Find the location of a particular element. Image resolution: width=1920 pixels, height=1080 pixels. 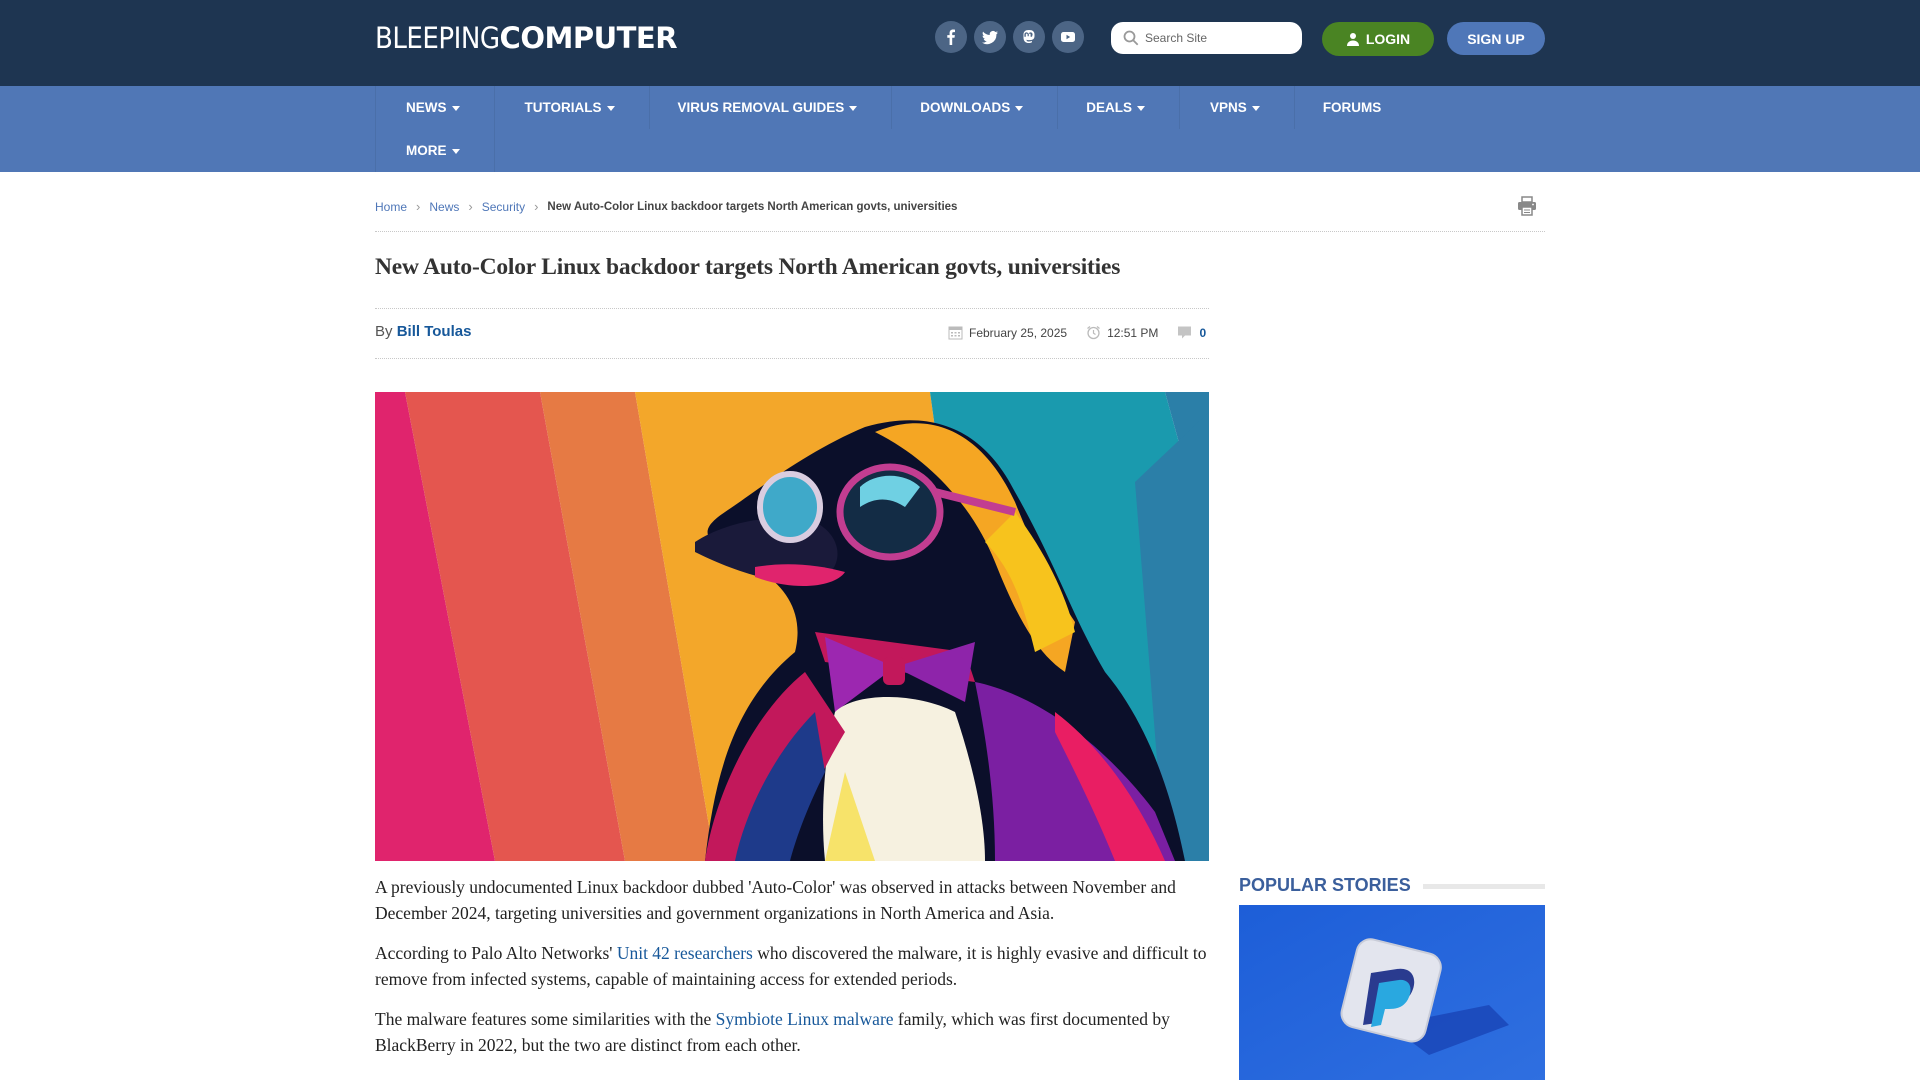

site-logo: BLEEPINGCOMPUTER is located at coordinates (526, 38).